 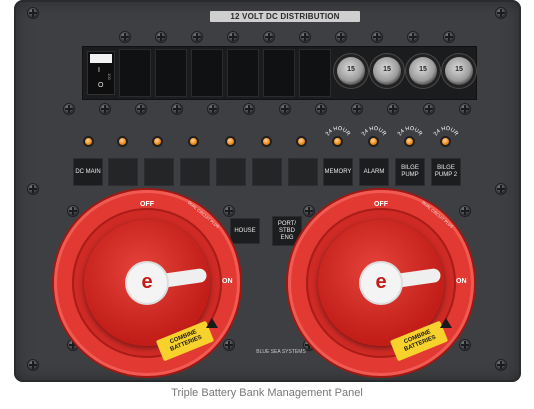 I want to click on circuit-label-dc-main: DC MAIN, so click(x=88, y=172).